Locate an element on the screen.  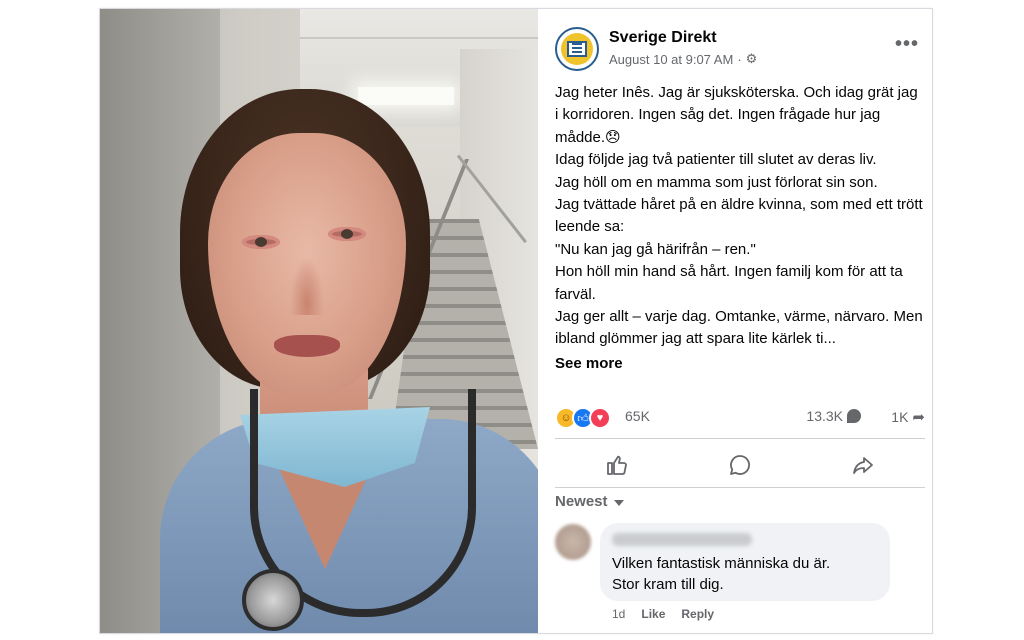
more-options-button: ••• is located at coordinates (907, 44).